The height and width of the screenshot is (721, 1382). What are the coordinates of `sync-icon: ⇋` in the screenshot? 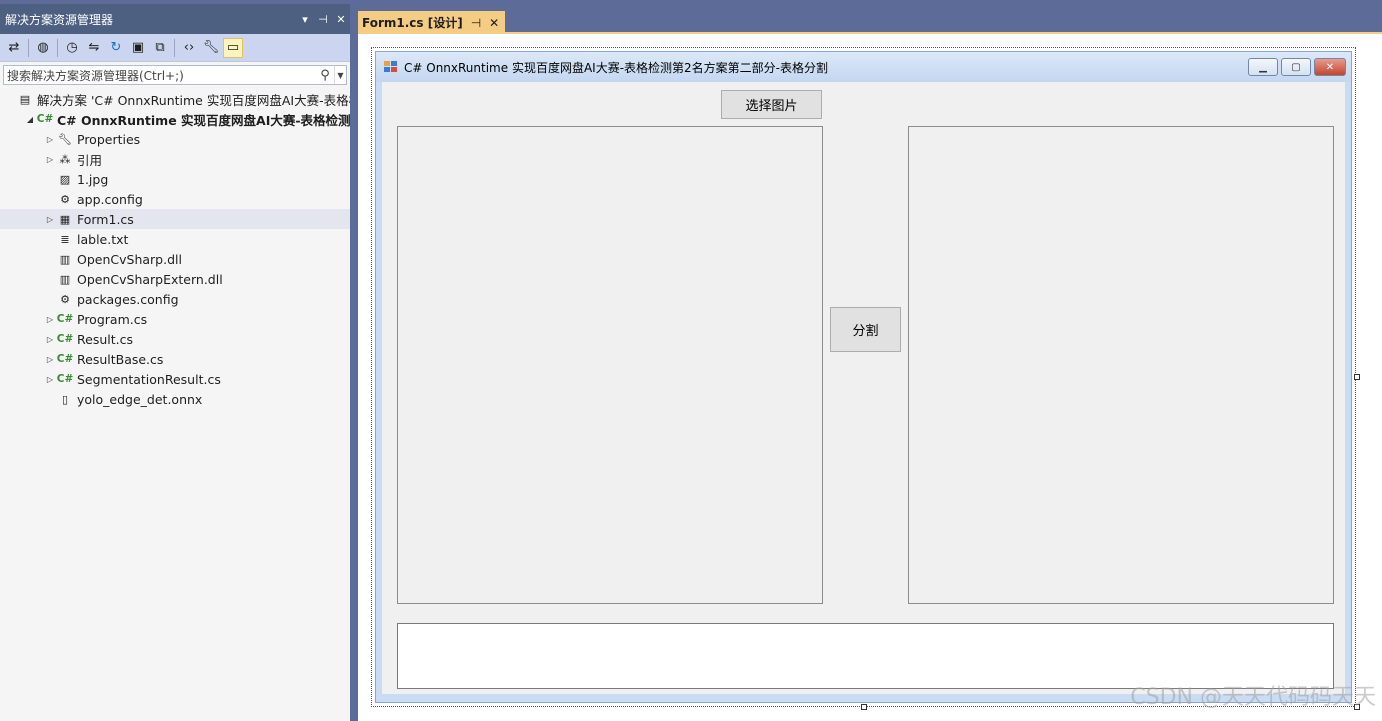 It's located at (94, 48).